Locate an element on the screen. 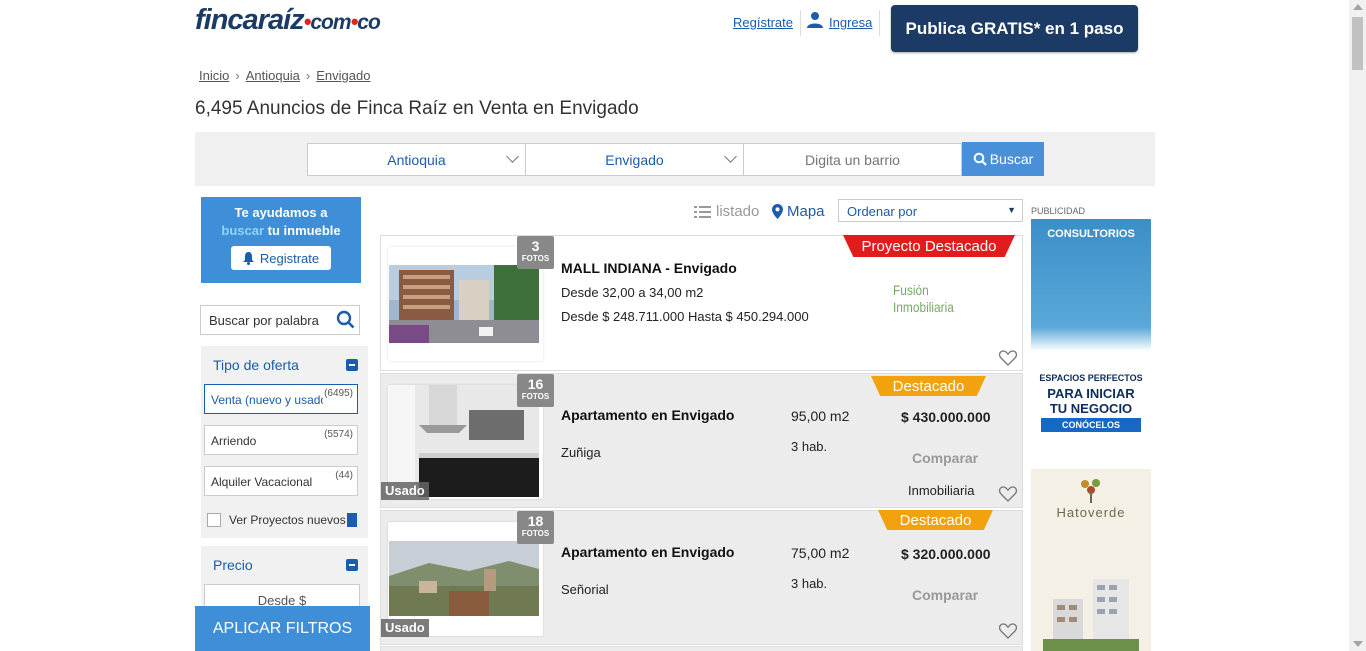  apply-filters-button: APLICAR FILTROS is located at coordinates (282, 628).